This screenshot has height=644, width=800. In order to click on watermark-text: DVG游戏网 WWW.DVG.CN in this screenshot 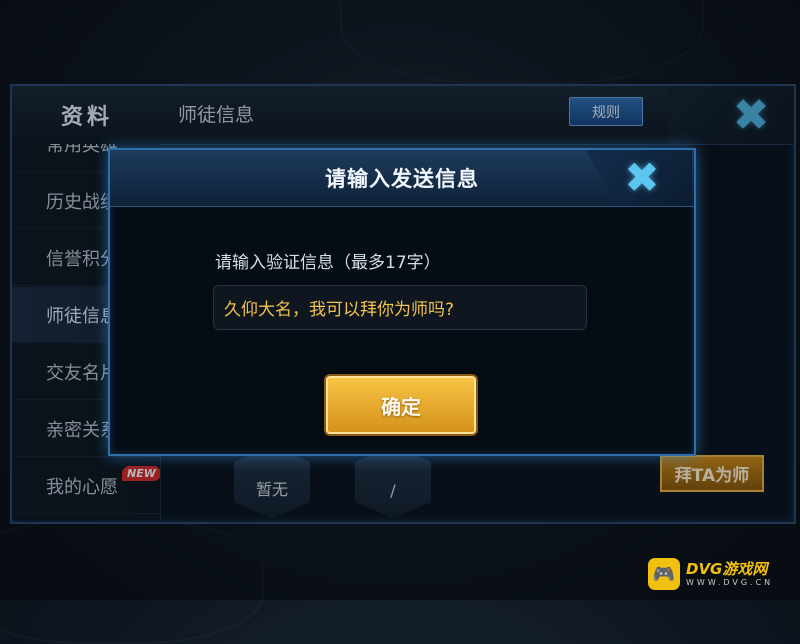, I will do `click(730, 573)`.